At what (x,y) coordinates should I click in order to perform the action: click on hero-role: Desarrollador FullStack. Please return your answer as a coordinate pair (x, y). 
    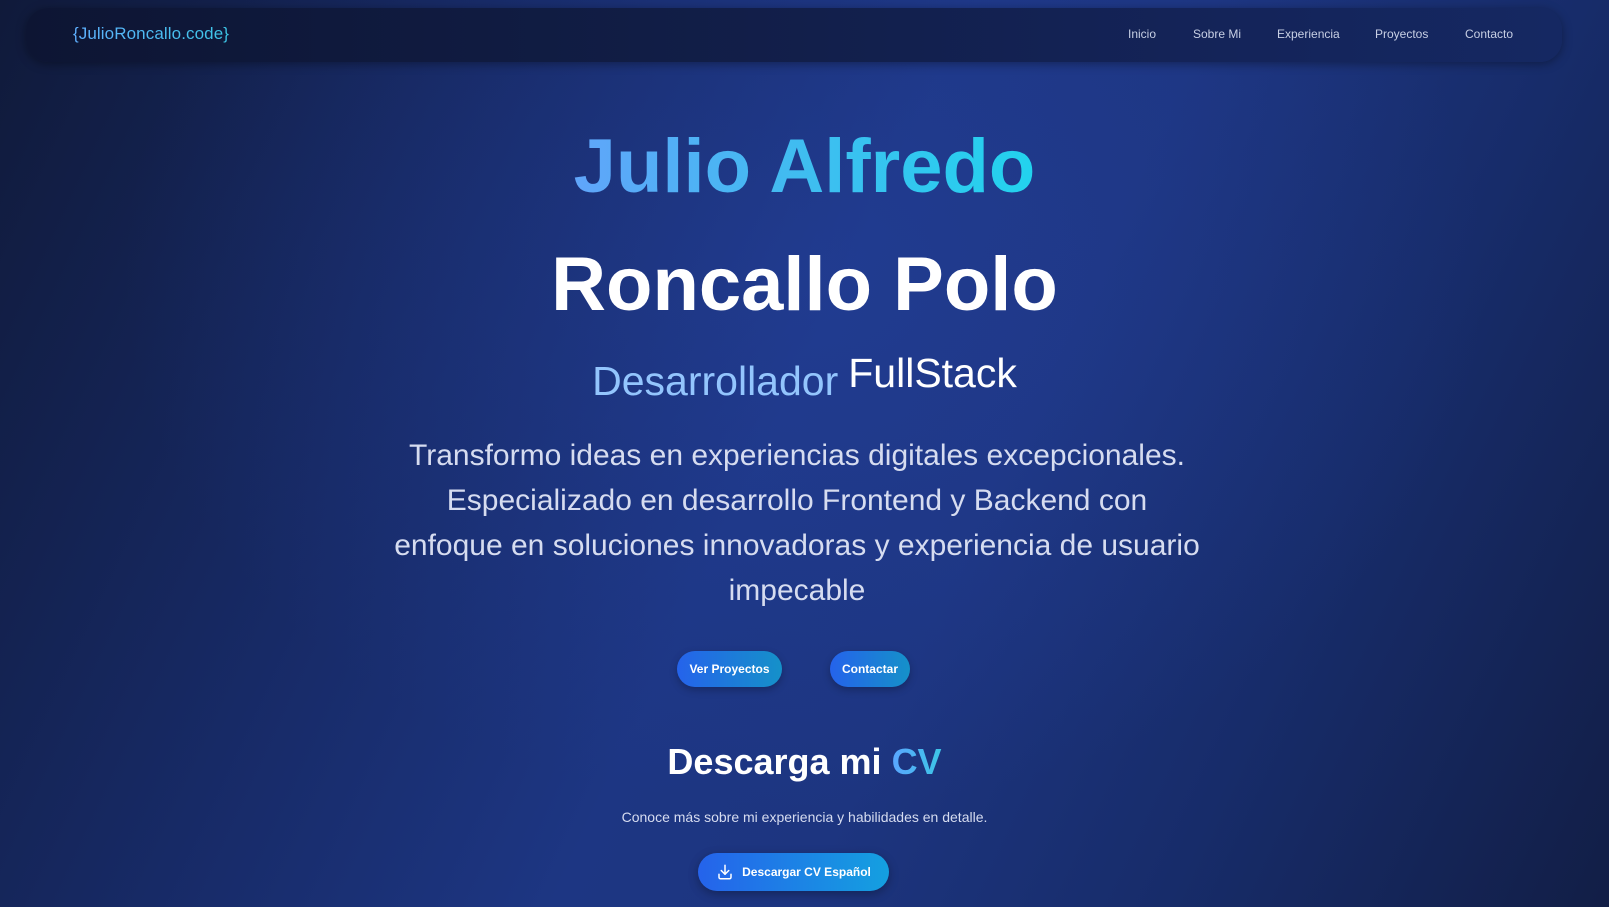
    Looking at the image, I should click on (804, 381).